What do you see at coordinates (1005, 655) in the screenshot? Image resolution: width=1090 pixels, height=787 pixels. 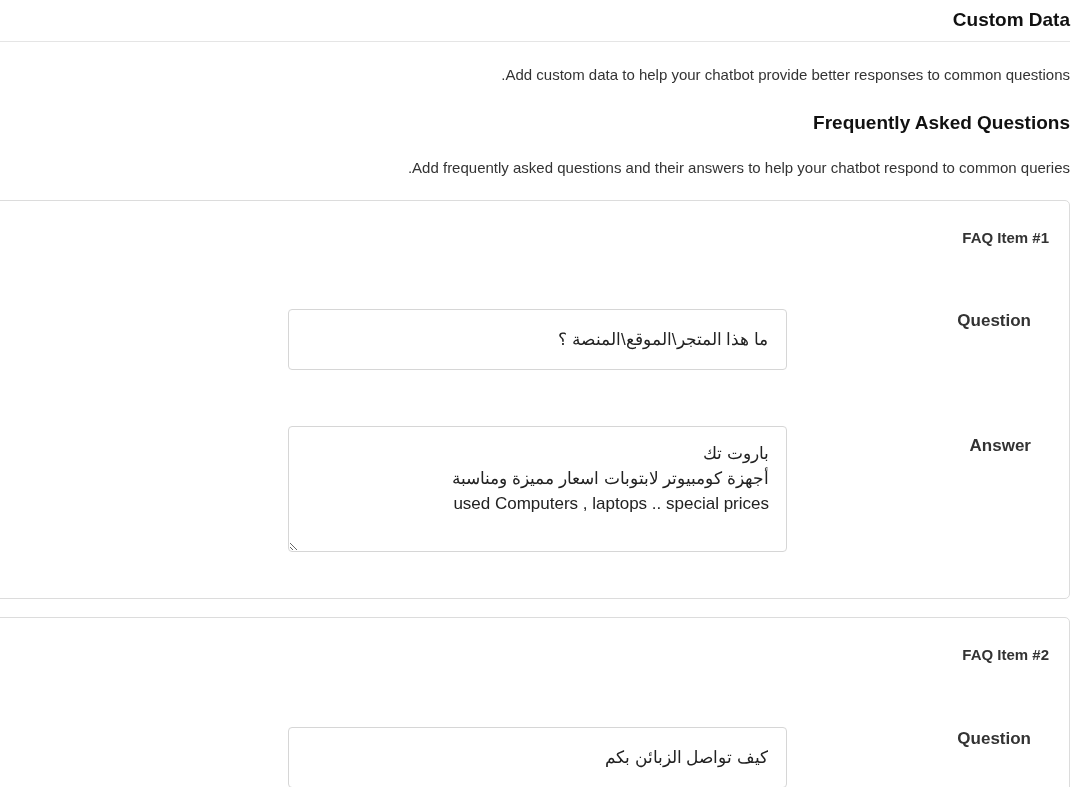 I see `faq-item-title: FAQ Item #2` at bounding box center [1005, 655].